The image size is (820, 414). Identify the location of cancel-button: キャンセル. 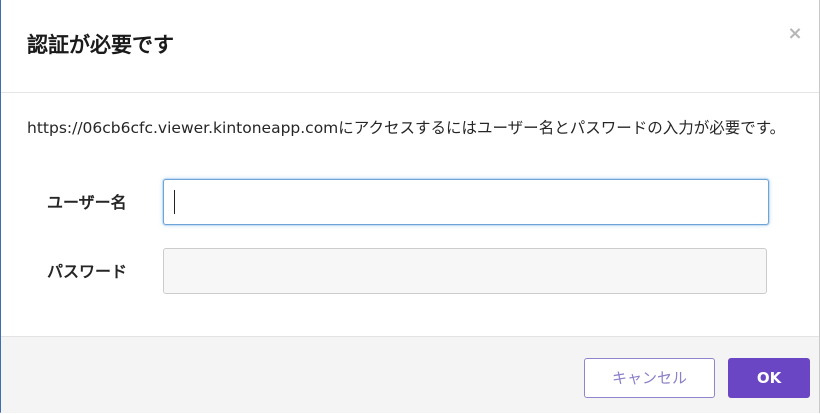
(649, 378).